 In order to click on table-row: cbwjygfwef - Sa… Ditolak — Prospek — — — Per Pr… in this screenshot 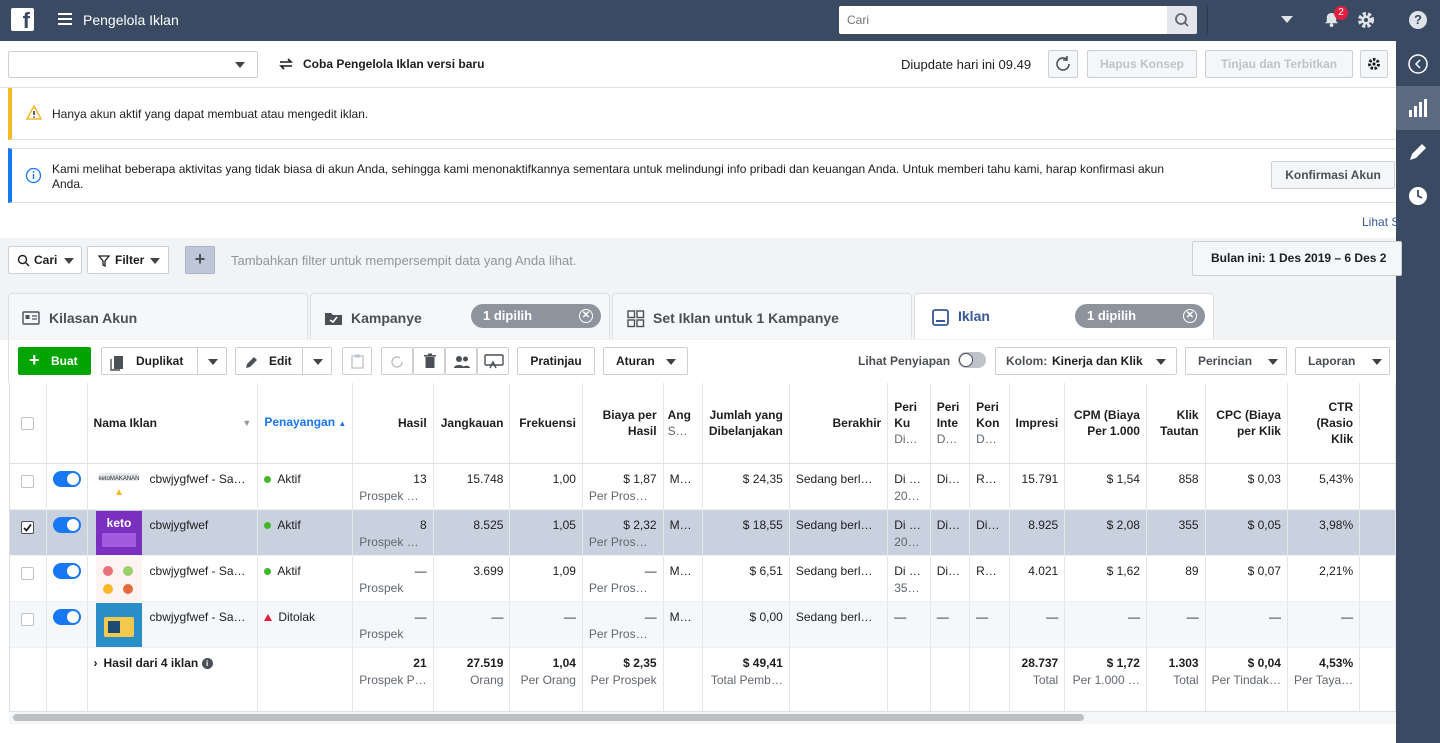, I will do `click(703, 624)`.